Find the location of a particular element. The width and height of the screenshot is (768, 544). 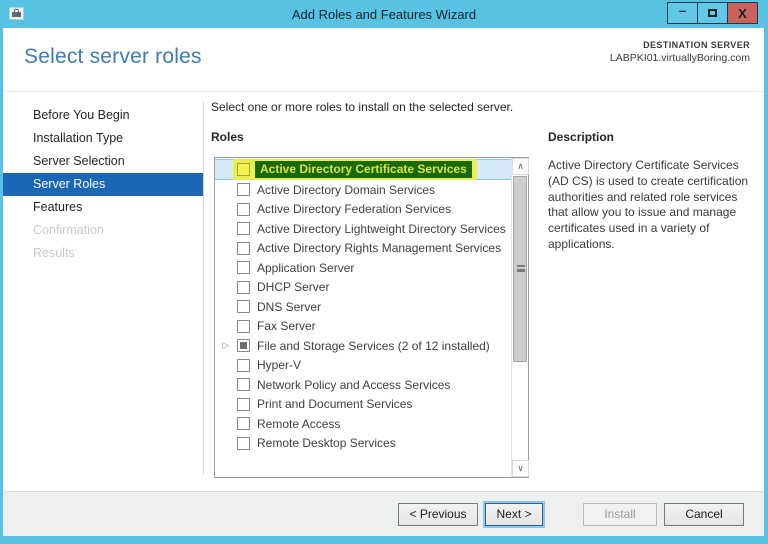

install-button: Install is located at coordinates (620, 514).